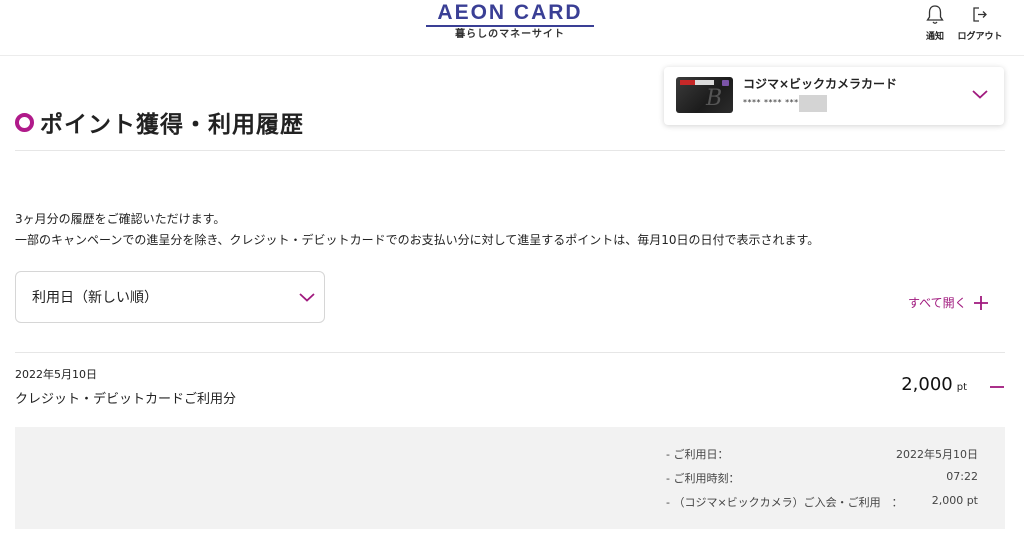 The height and width of the screenshot is (537, 1024). What do you see at coordinates (697, 454) in the screenshot?
I see `detail-label: - ご利用日：` at bounding box center [697, 454].